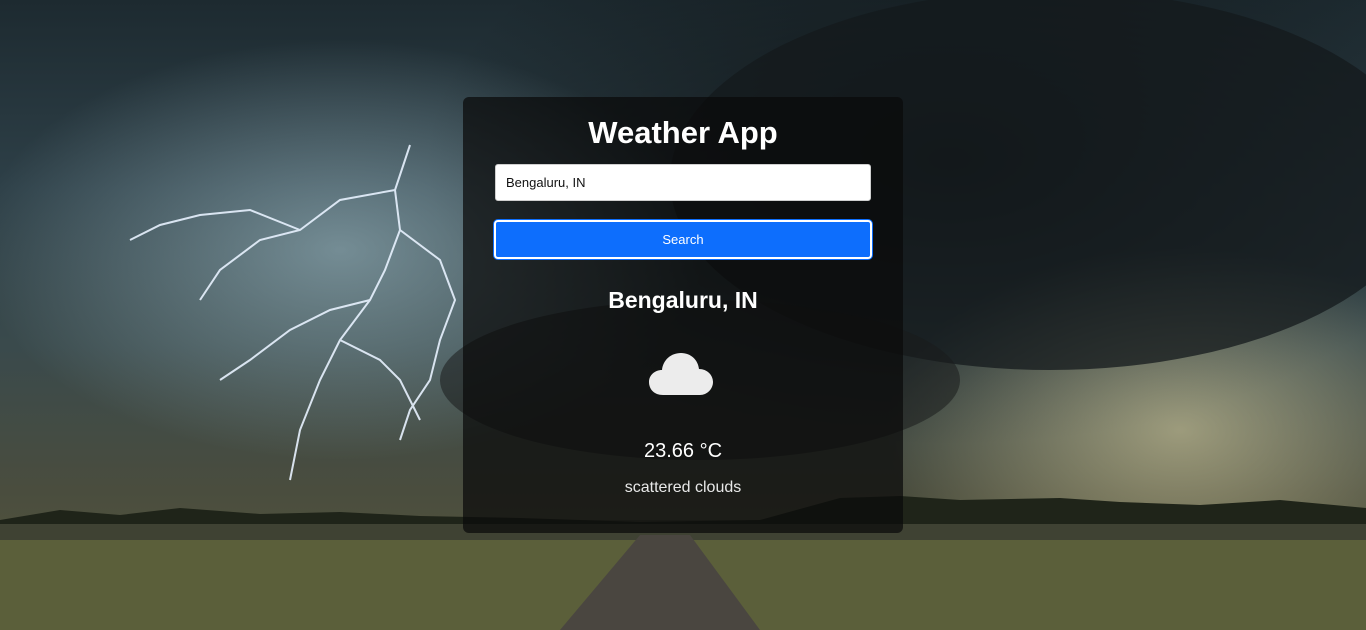  Describe the element at coordinates (683, 239) in the screenshot. I see `search-button: Search` at that location.